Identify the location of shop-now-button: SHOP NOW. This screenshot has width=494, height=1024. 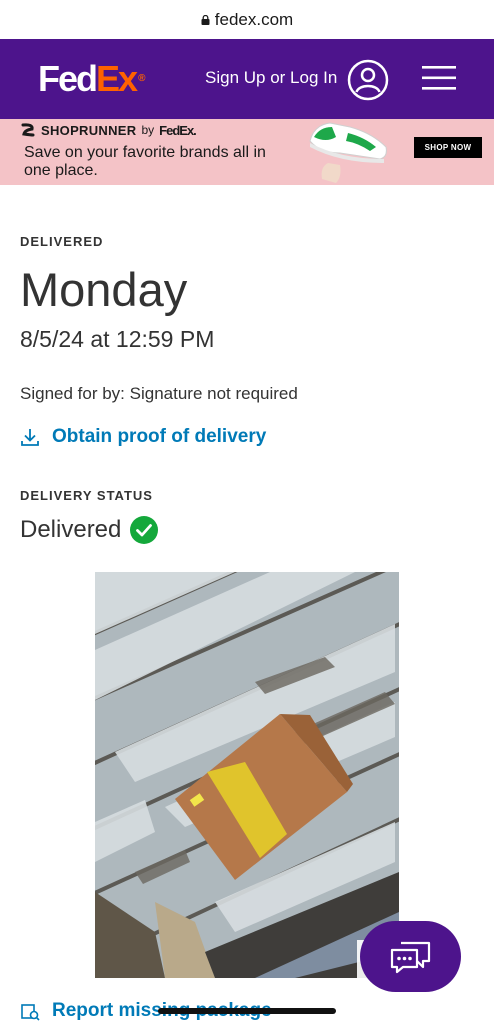
(448, 147).